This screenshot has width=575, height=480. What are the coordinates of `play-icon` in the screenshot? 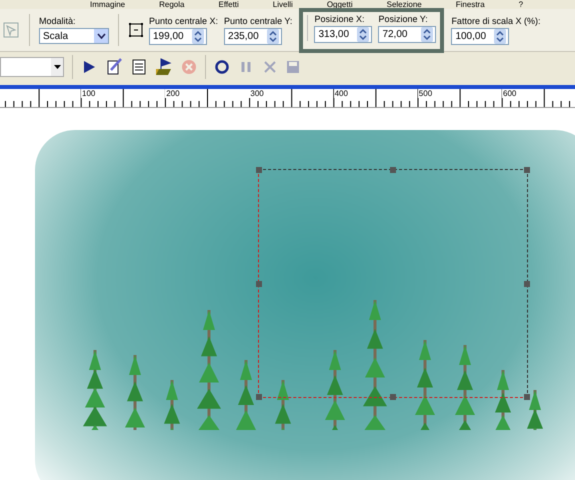 It's located at (89, 67).